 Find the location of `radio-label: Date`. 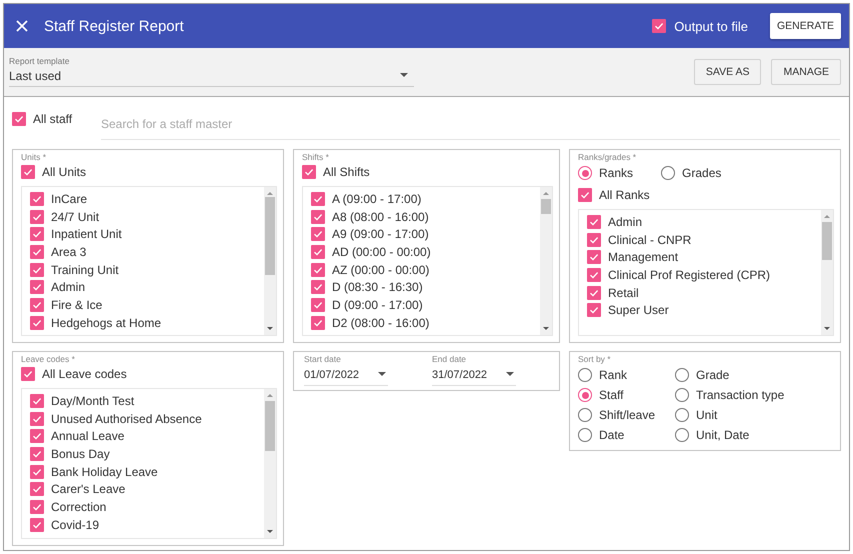

radio-label: Date is located at coordinates (611, 435).